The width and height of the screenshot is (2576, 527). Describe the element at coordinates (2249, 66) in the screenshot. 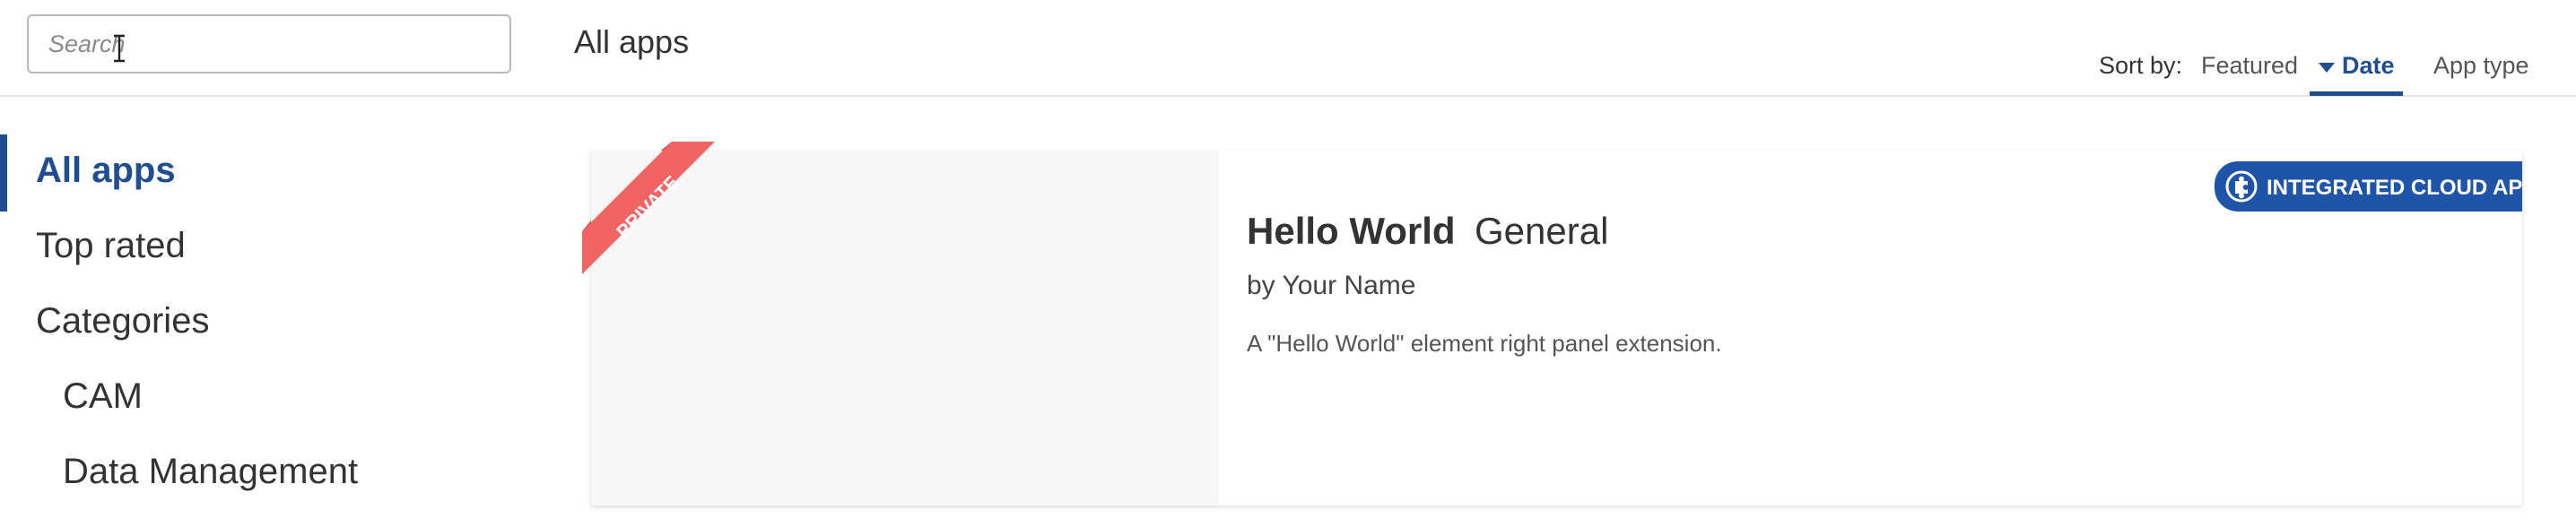

I see `sort-option-featured: Featured` at that location.